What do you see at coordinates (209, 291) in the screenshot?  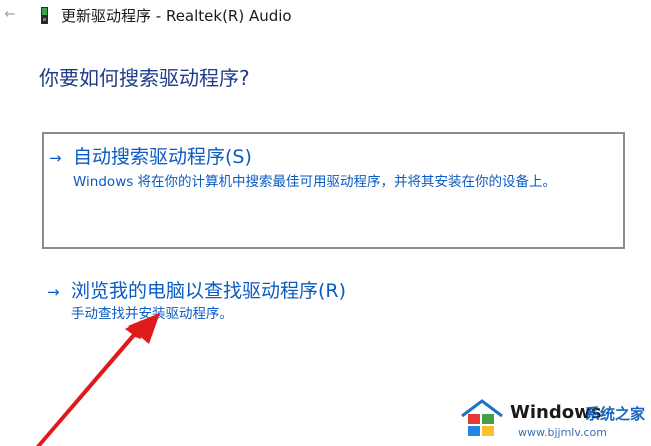 I see `option-title: 浏览我的电脑以查找驱动程序(R)` at bounding box center [209, 291].